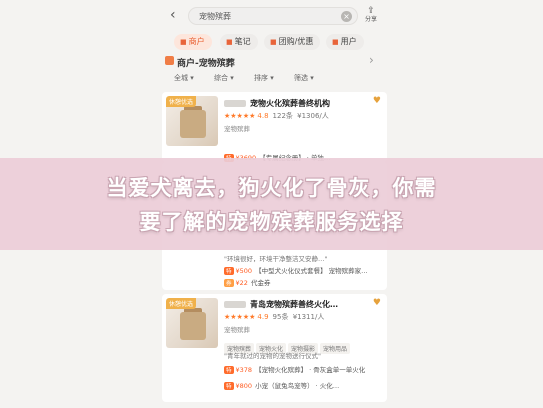  I want to click on tab-label: 团购/优惠, so click(296, 41).